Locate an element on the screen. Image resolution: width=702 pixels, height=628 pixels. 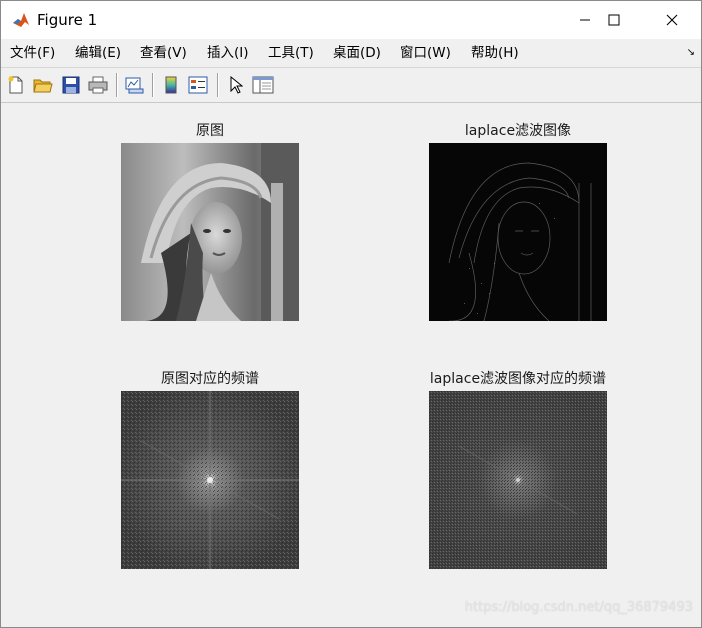
pointer-icon is located at coordinates (236, 85).